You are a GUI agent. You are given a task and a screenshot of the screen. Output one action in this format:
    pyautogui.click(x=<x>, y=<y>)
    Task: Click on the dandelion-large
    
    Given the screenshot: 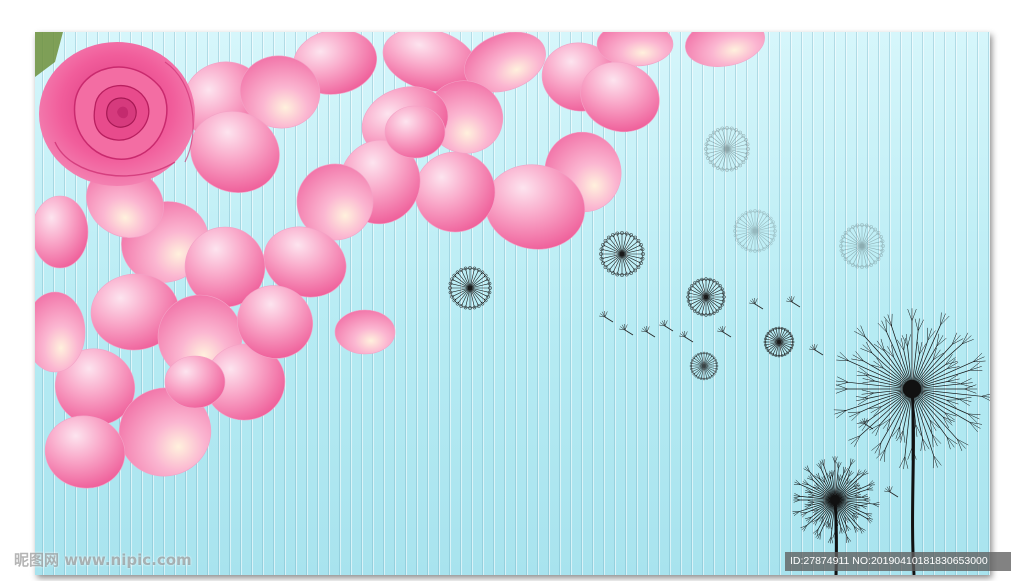 What is the action you would take?
    pyautogui.click(x=911, y=441)
    